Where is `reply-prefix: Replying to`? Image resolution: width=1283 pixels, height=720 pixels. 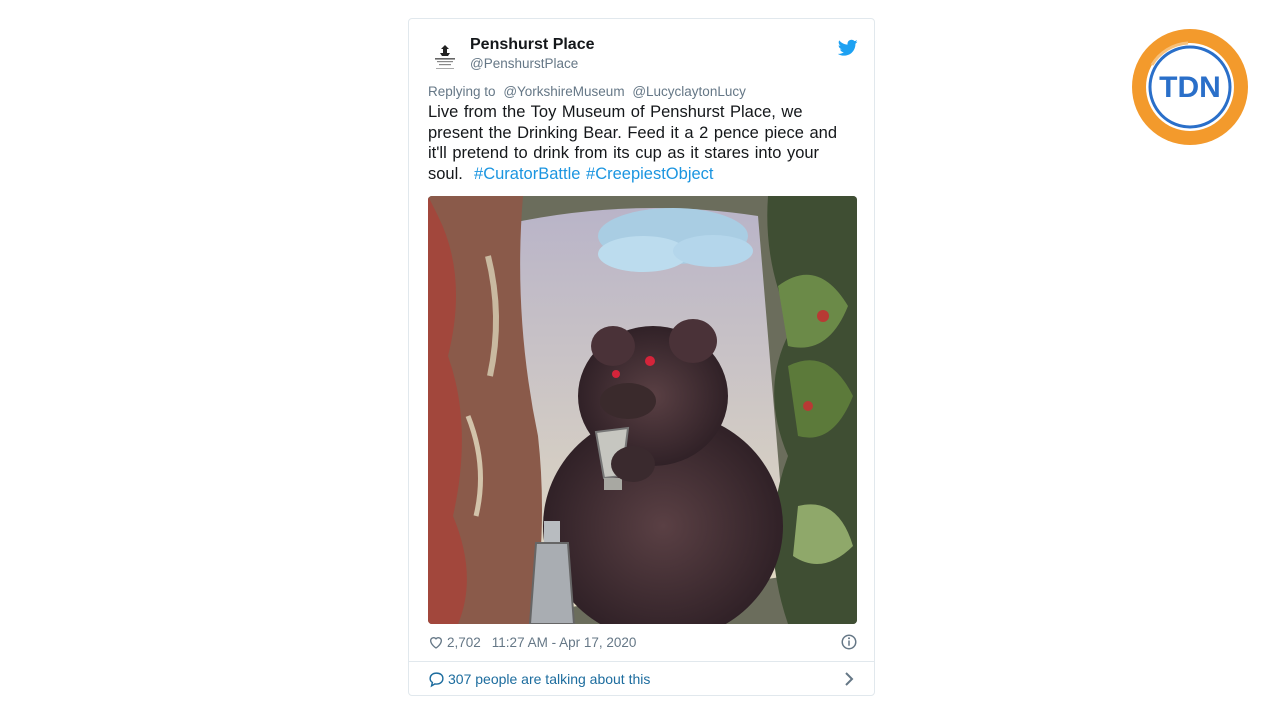
reply-prefix: Replying to is located at coordinates (462, 91).